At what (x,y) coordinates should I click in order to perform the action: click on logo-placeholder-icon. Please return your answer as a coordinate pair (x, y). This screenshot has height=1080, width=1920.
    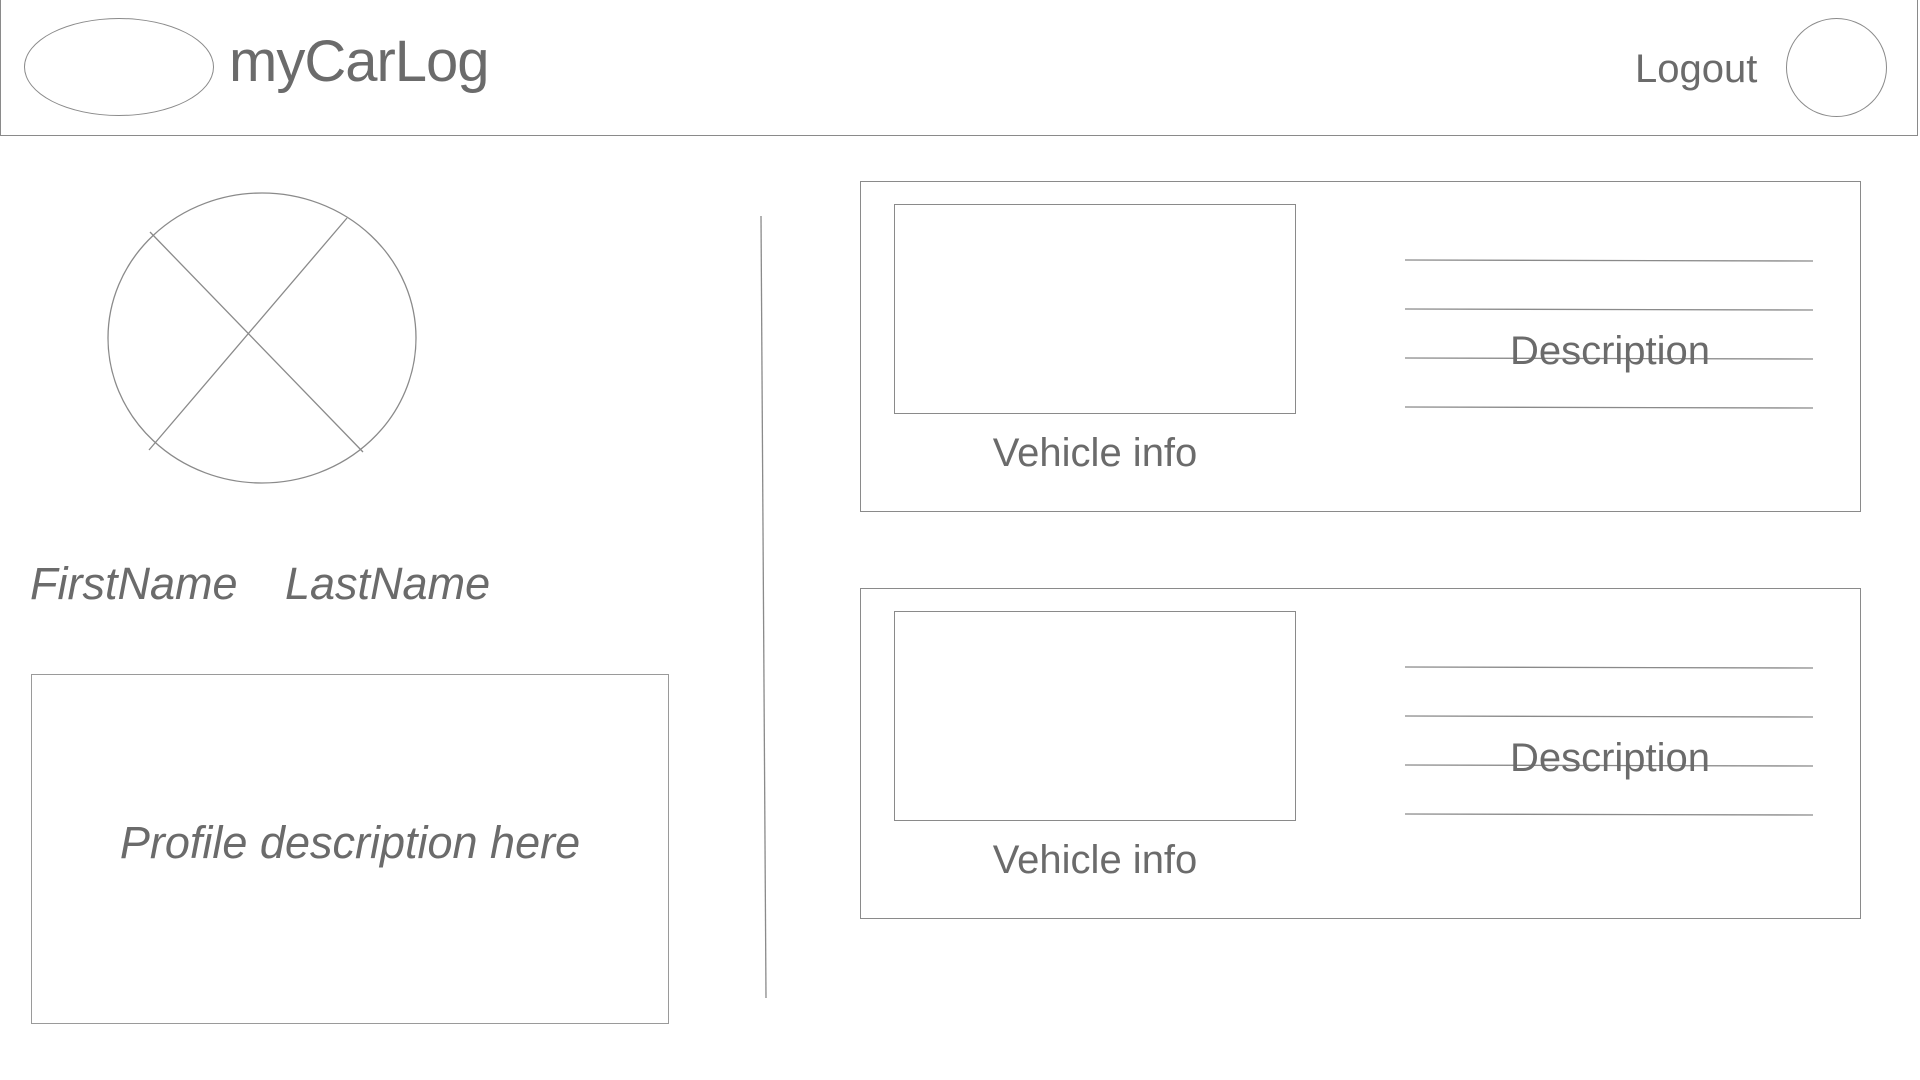
    Looking at the image, I should click on (119, 67).